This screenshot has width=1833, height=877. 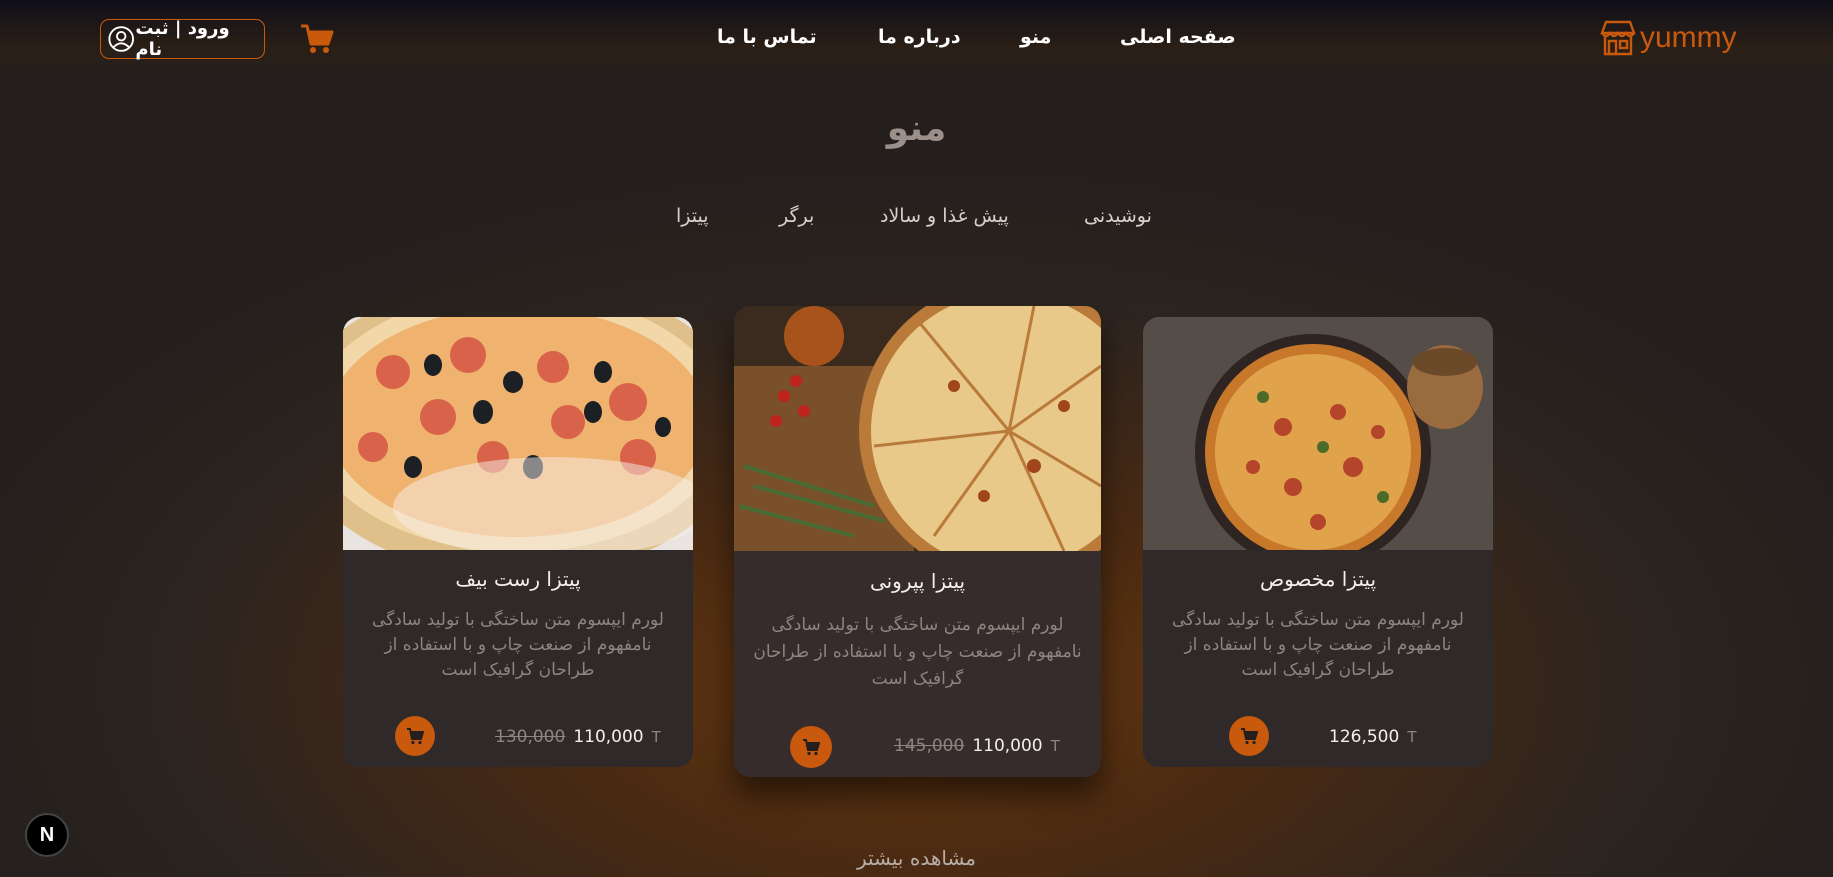 What do you see at coordinates (796, 216) in the screenshot?
I see `tab-burger: برگر` at bounding box center [796, 216].